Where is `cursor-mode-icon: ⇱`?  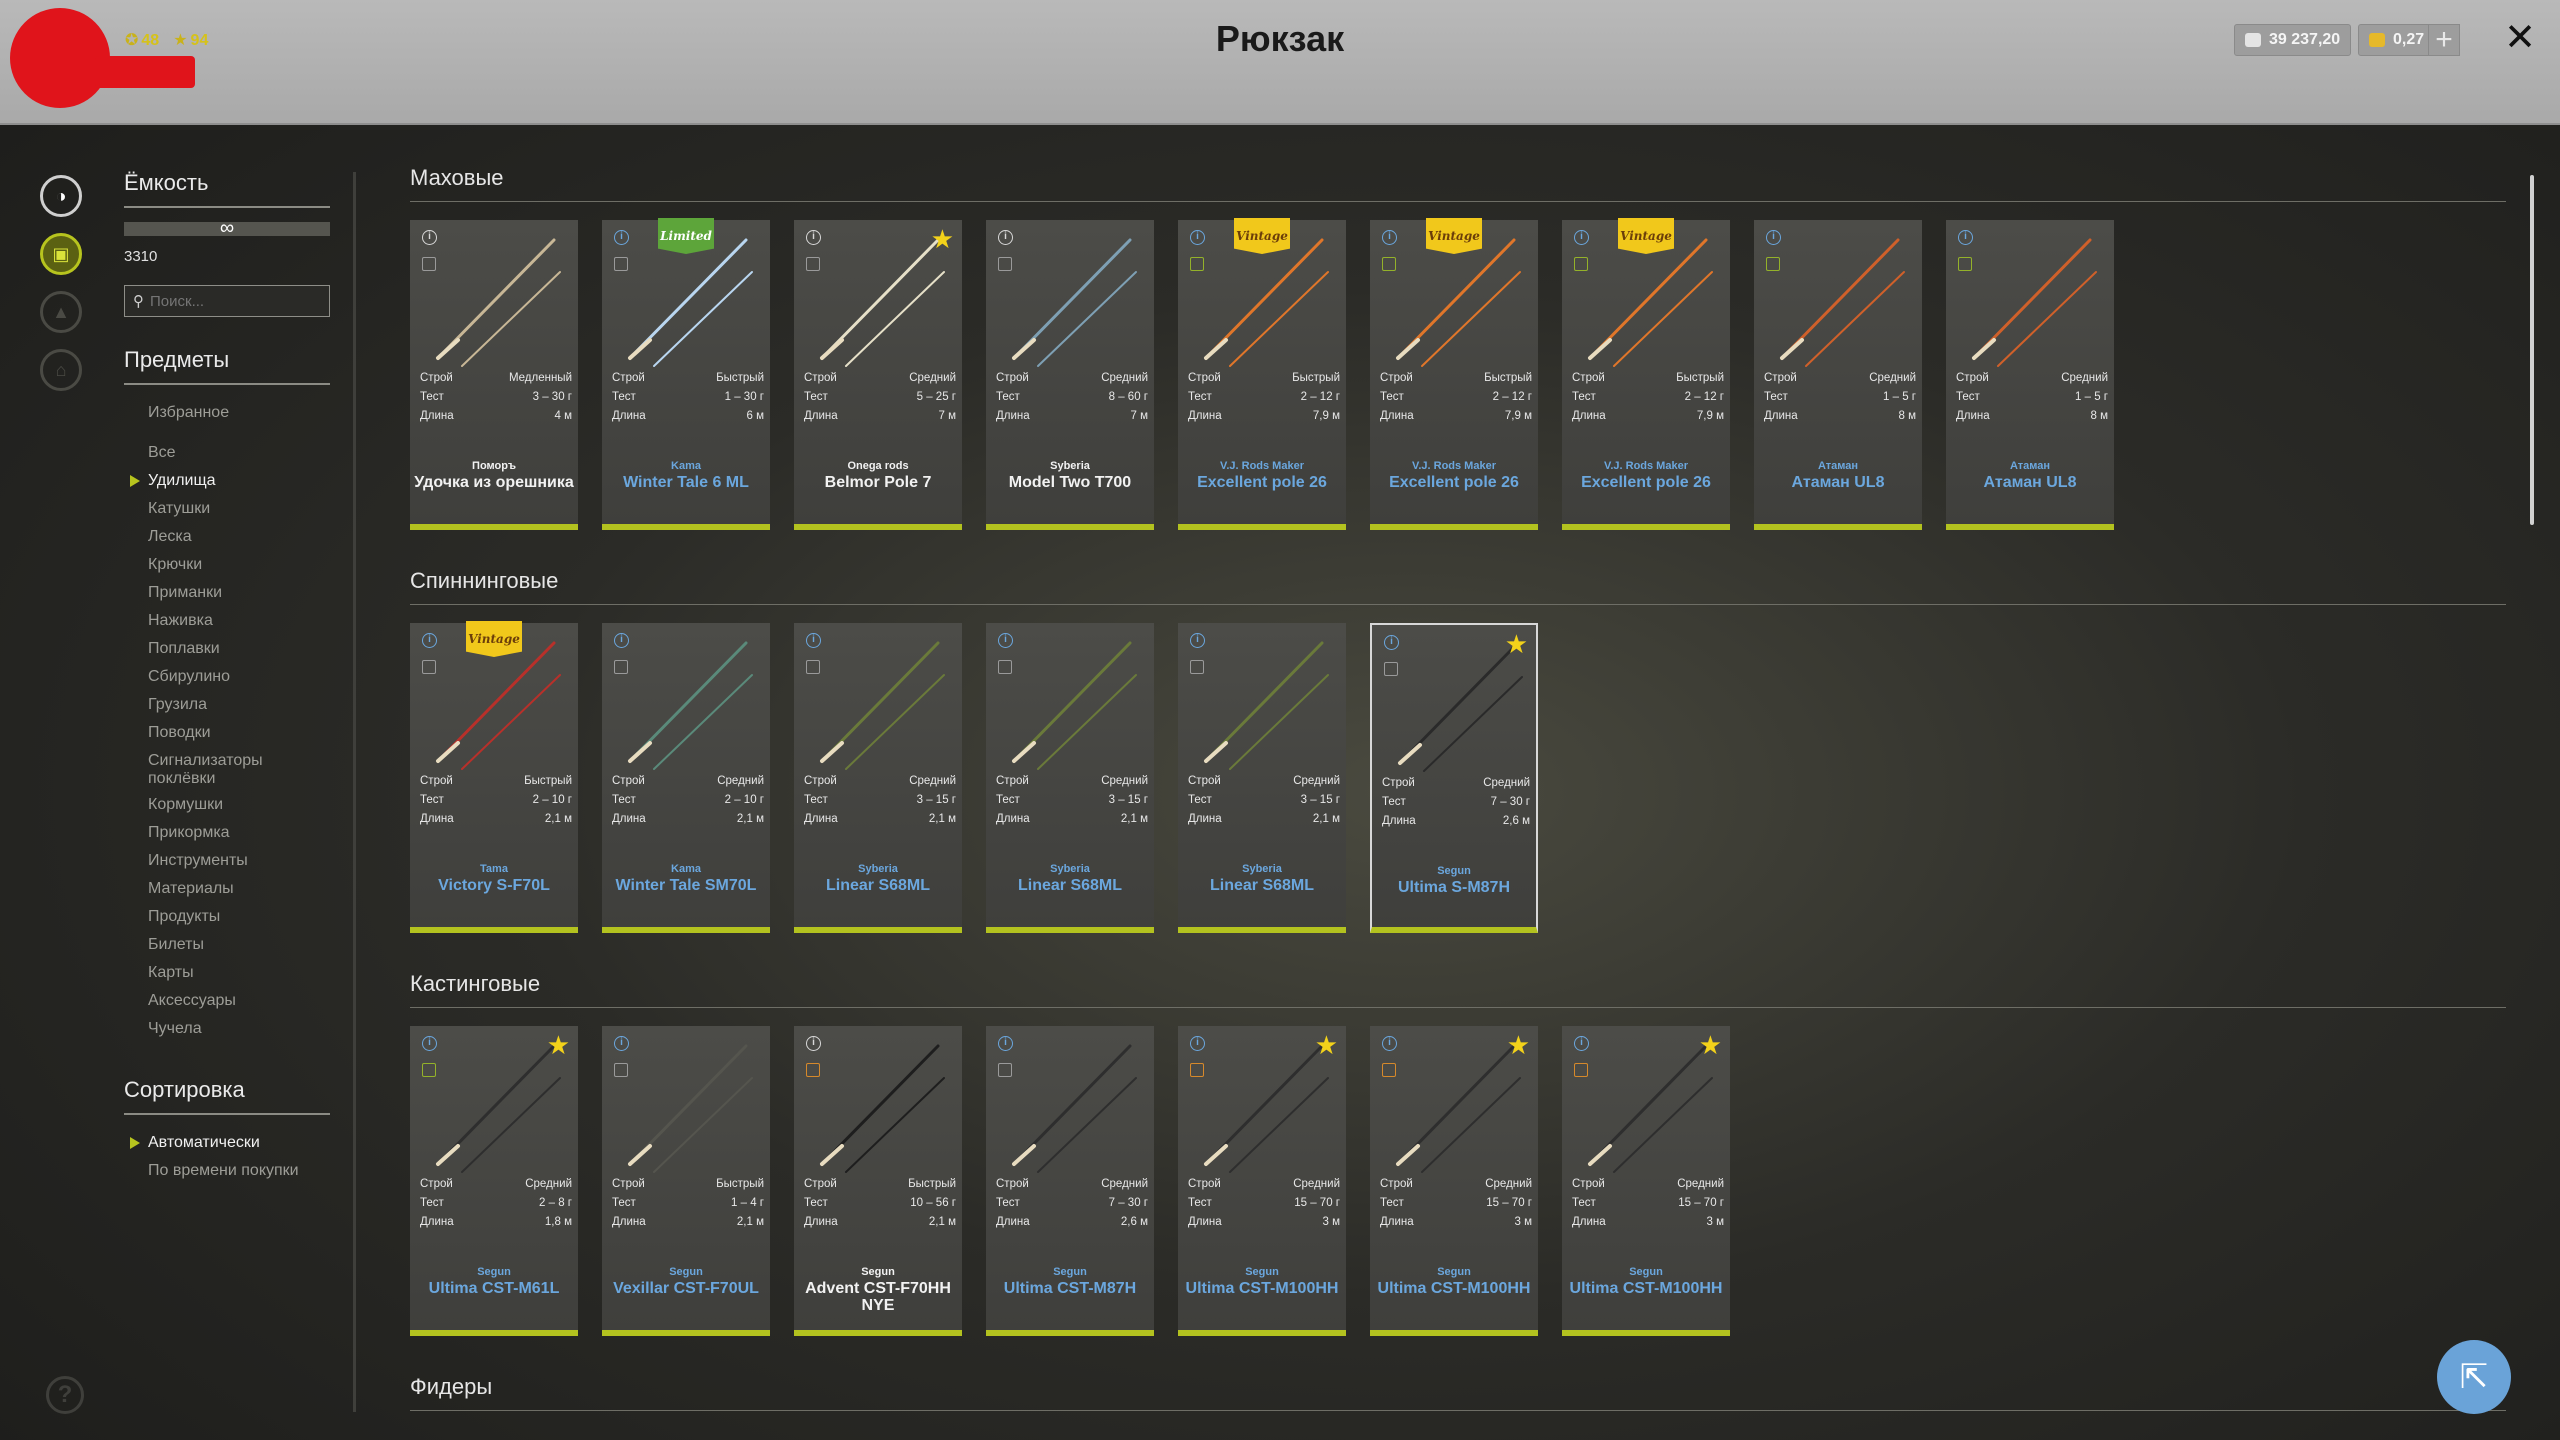
cursor-mode-icon: ⇱ is located at coordinates (2474, 1377).